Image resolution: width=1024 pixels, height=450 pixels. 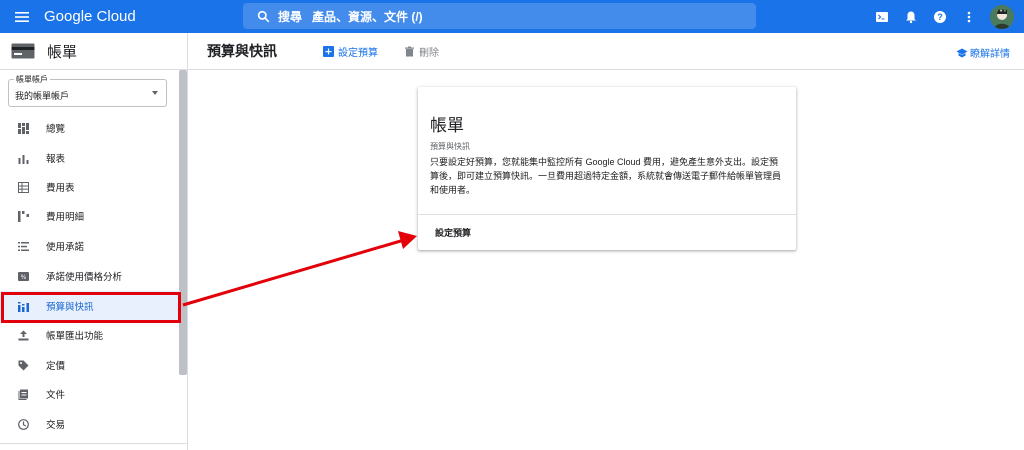 I want to click on sidebar-item-label: 費用表, so click(x=60, y=188).